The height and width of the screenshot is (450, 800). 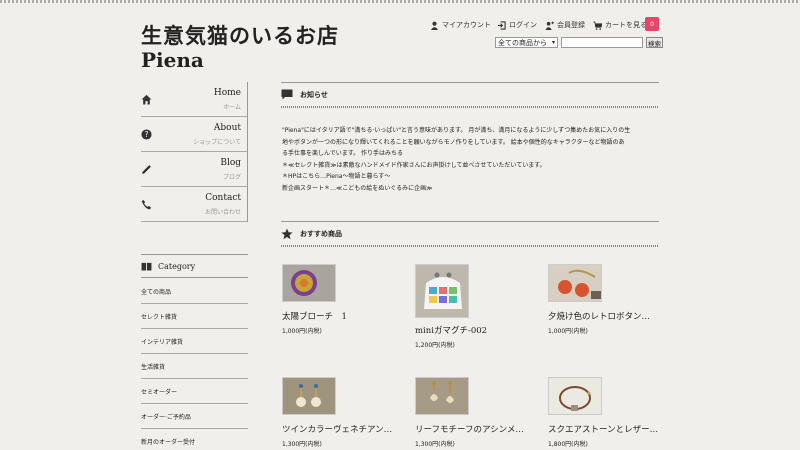 I want to click on category-item: インテリア雑貨, so click(x=194, y=341).